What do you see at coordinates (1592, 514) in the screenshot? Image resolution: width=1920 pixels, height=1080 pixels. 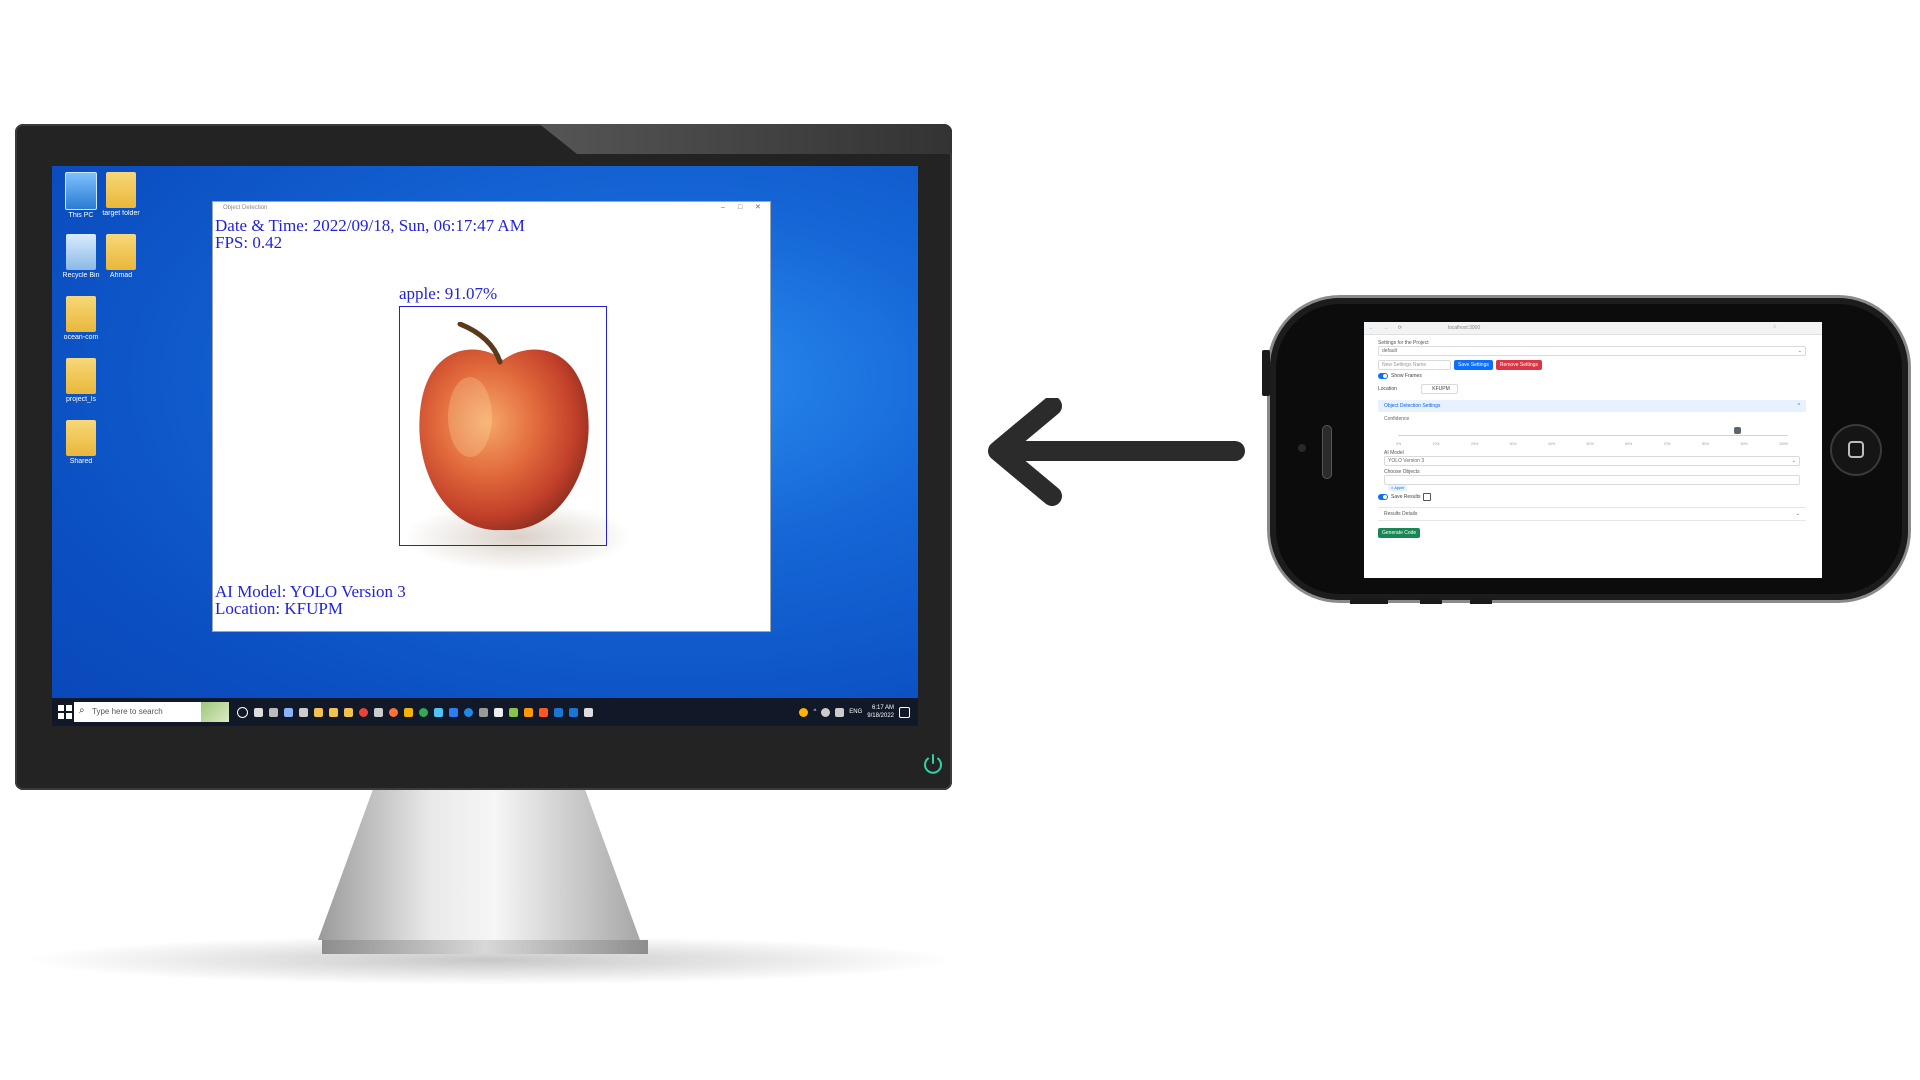 I see `results-details-accordion: Results Details ⌄` at bounding box center [1592, 514].